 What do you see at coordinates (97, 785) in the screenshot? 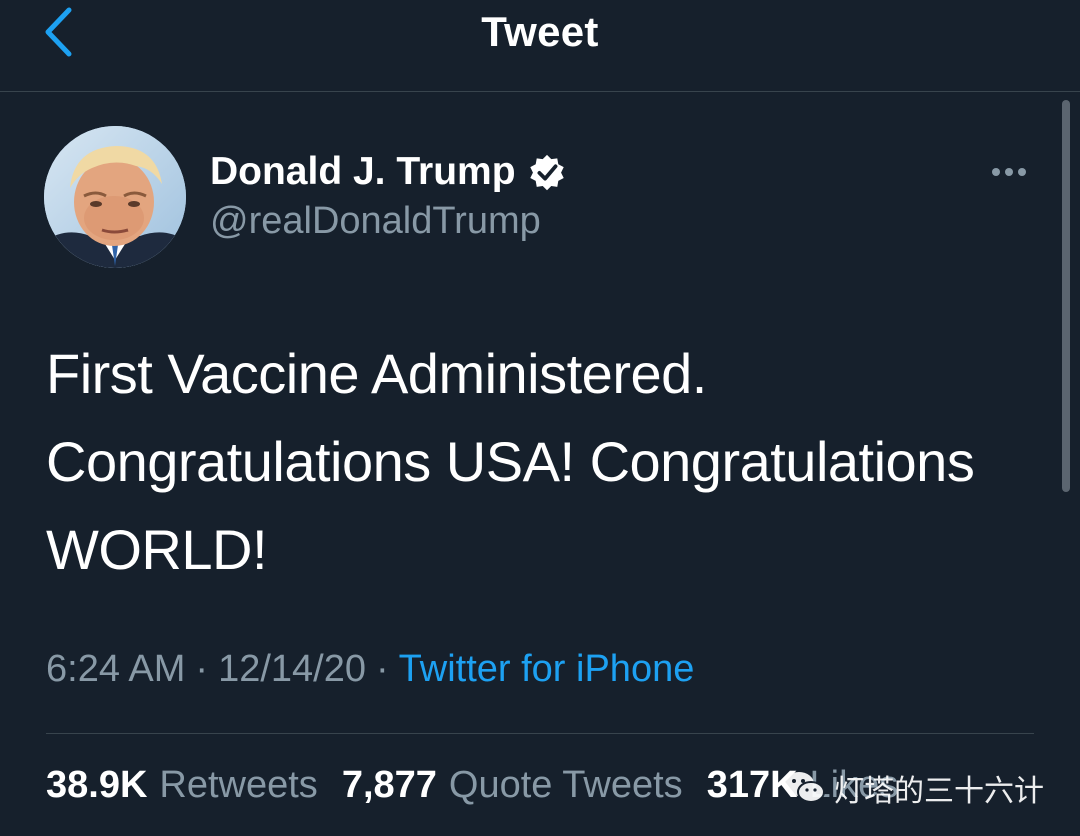
I see `retweets-count: 38.9K` at bounding box center [97, 785].